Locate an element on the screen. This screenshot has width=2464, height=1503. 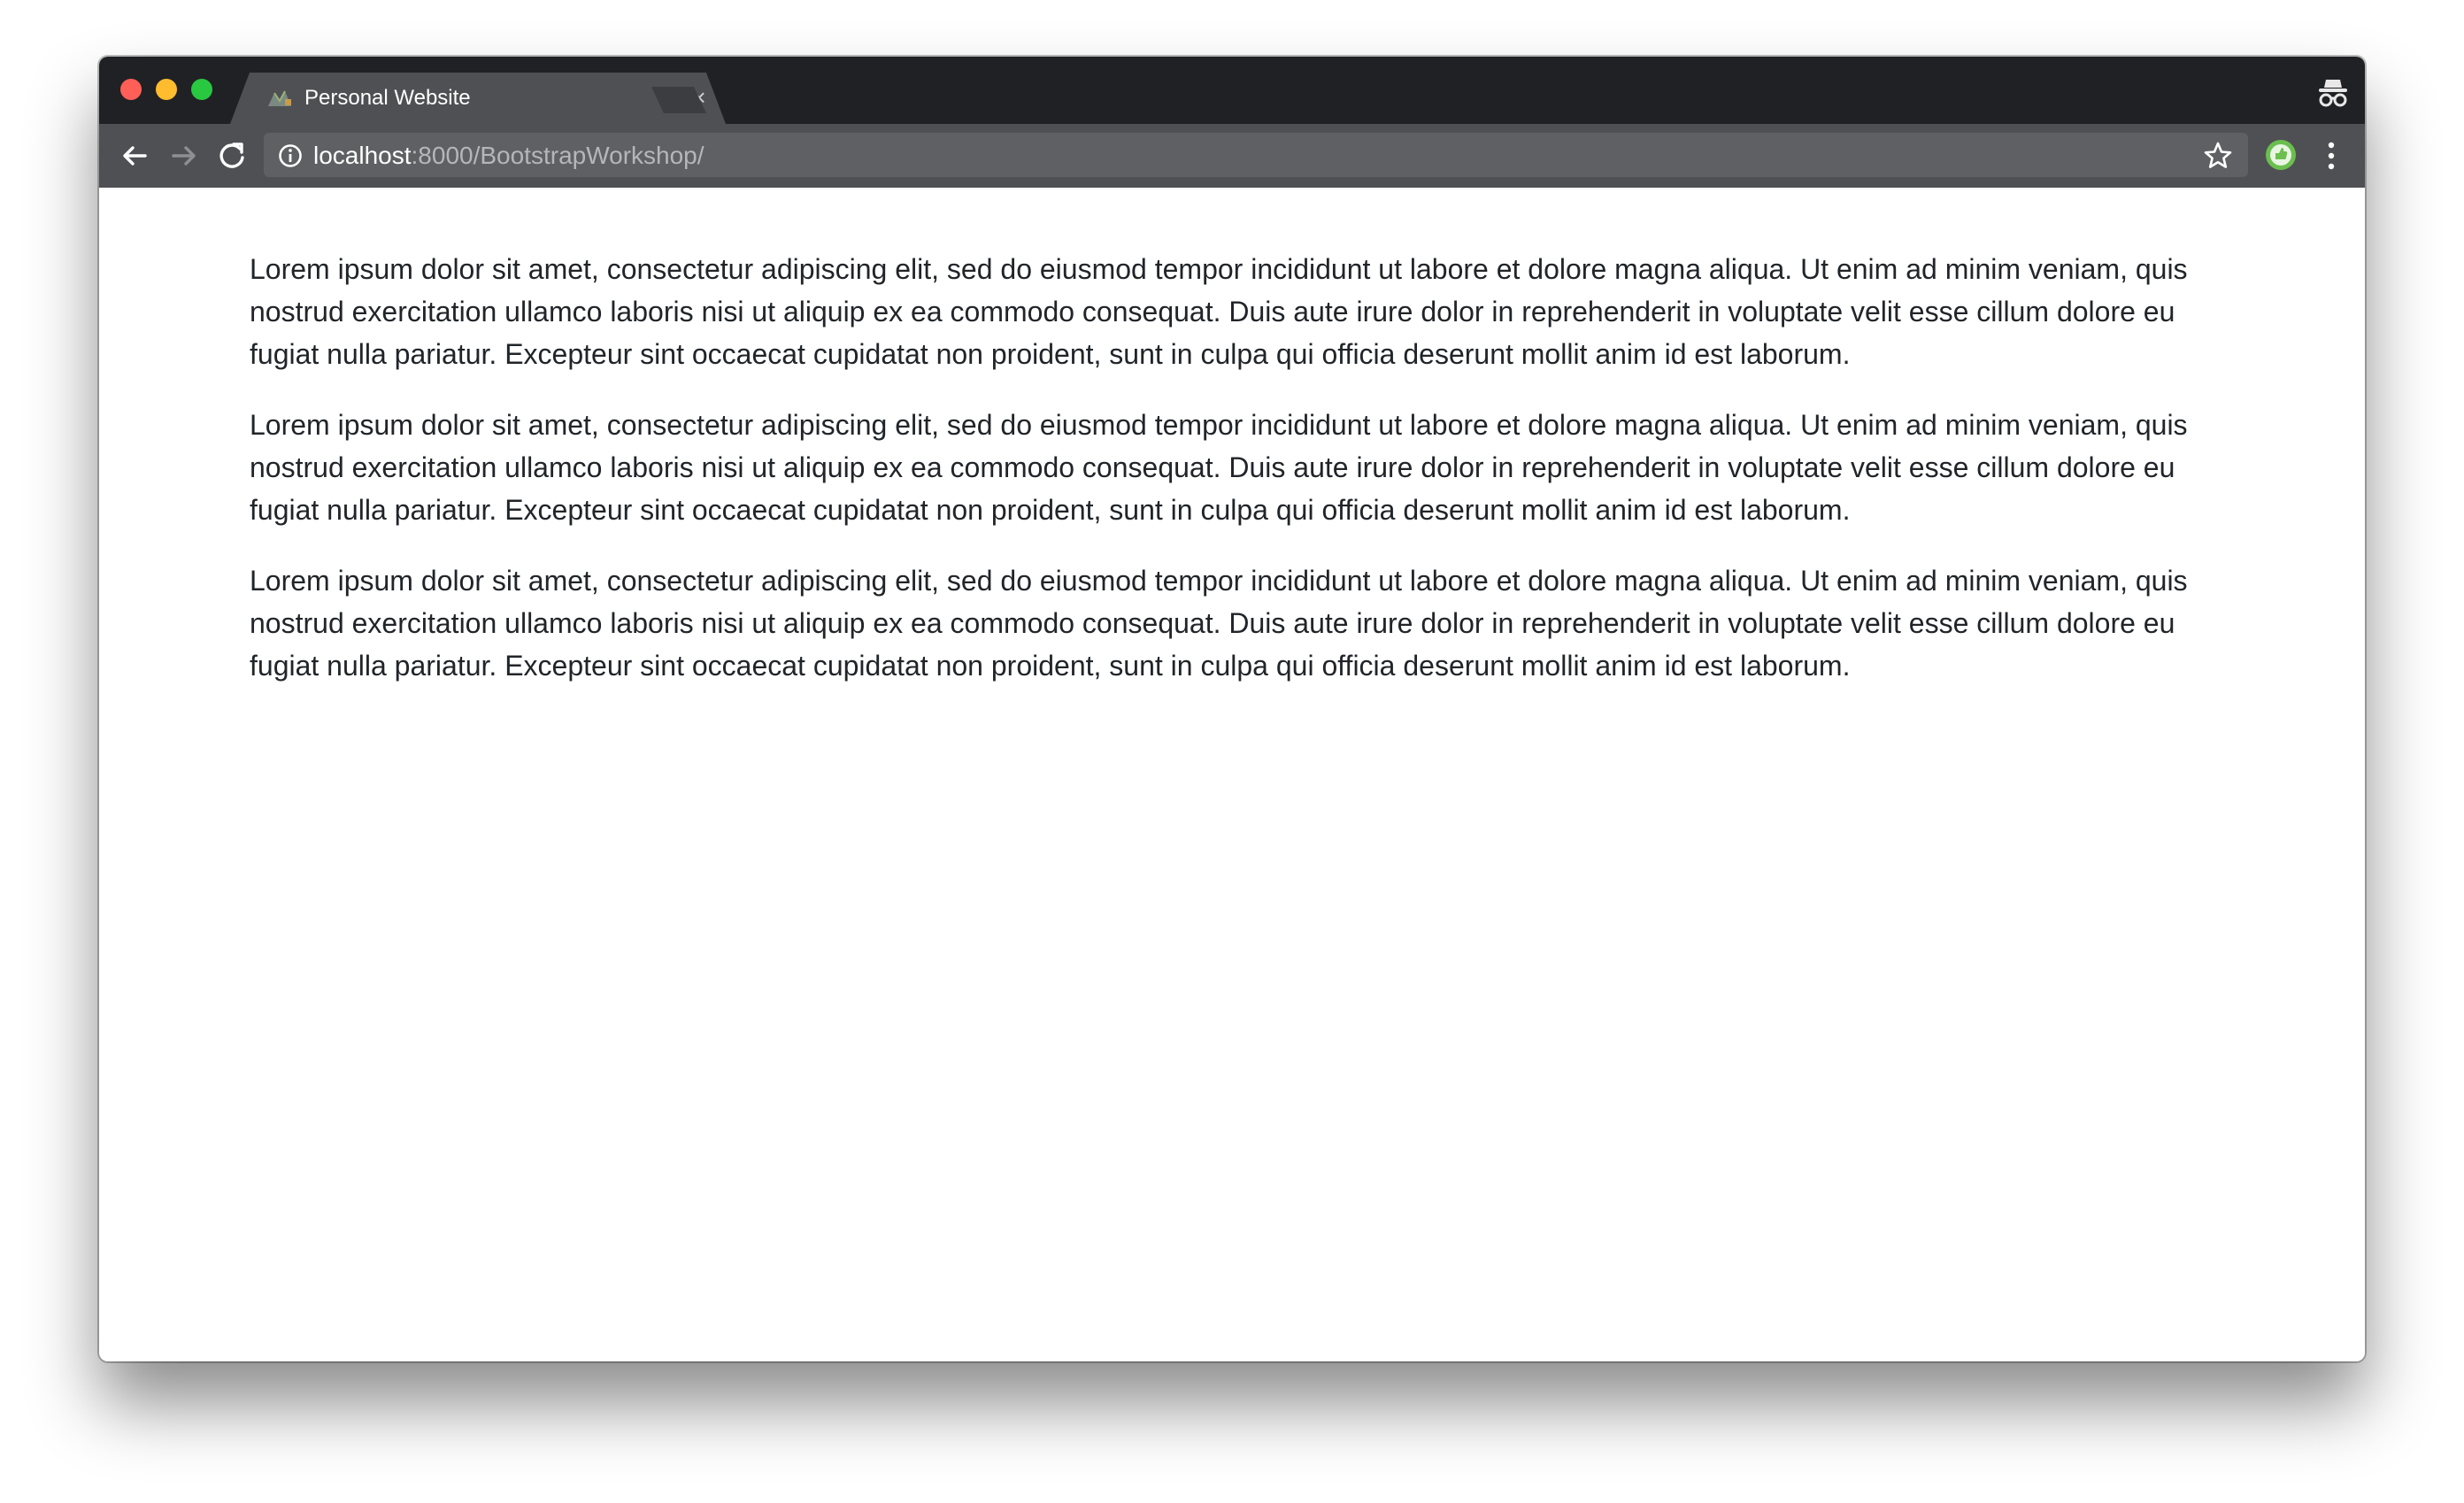
info-icon is located at coordinates (290, 155).